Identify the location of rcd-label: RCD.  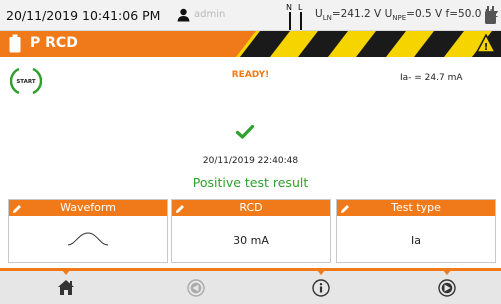
(251, 207).